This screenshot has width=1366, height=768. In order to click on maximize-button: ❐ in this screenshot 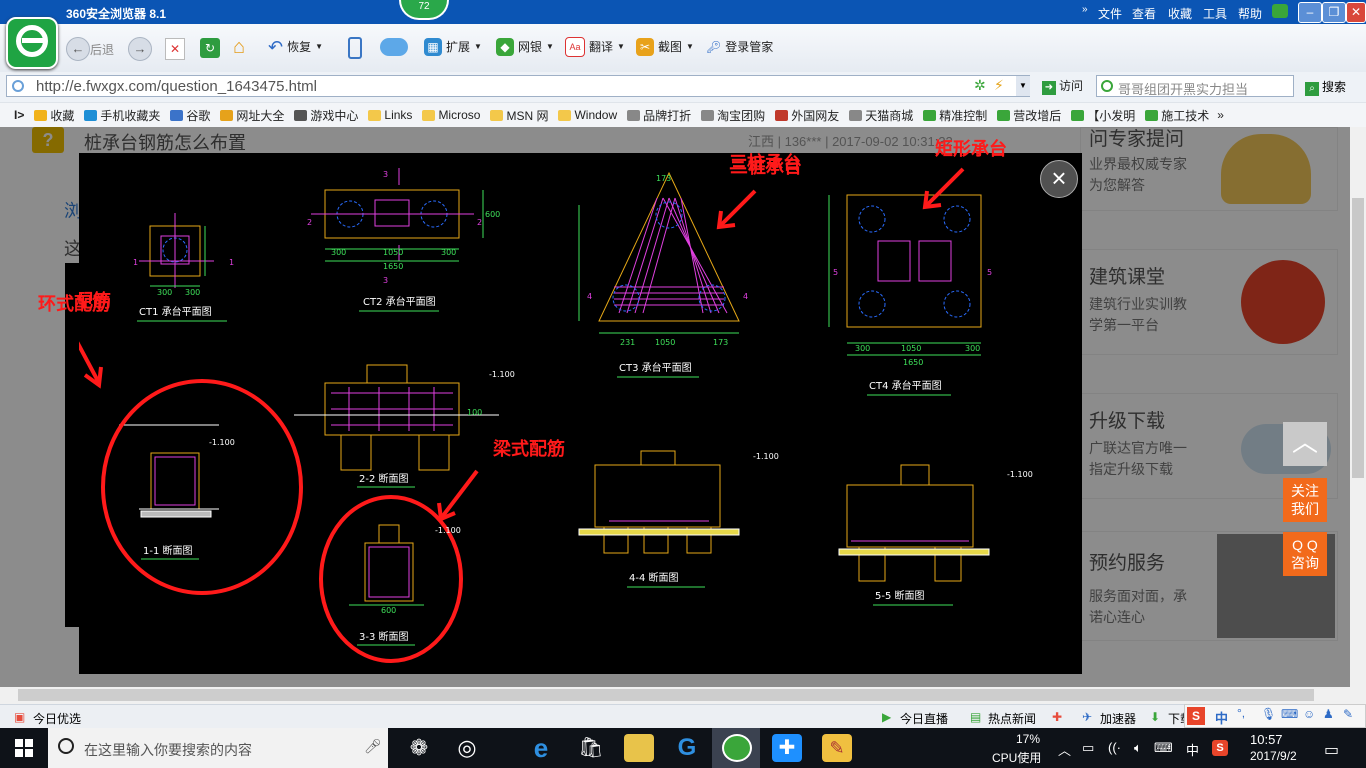, I will do `click(1334, 12)`.